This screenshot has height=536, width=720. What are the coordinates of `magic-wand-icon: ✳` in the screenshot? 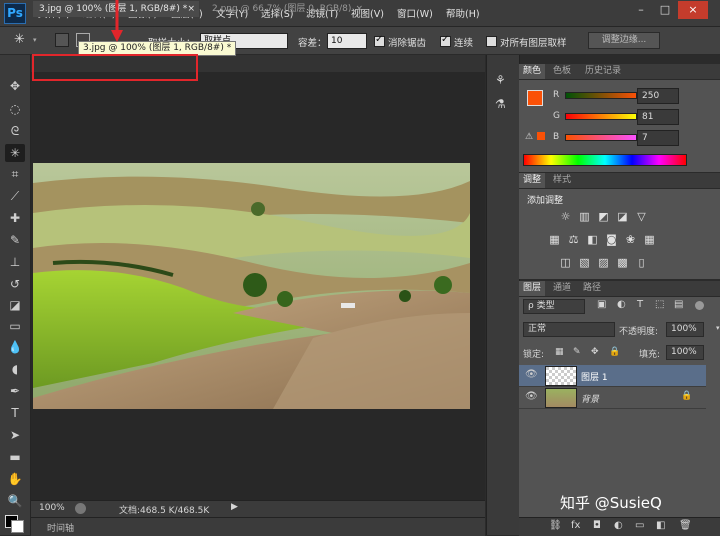 It's located at (19, 39).